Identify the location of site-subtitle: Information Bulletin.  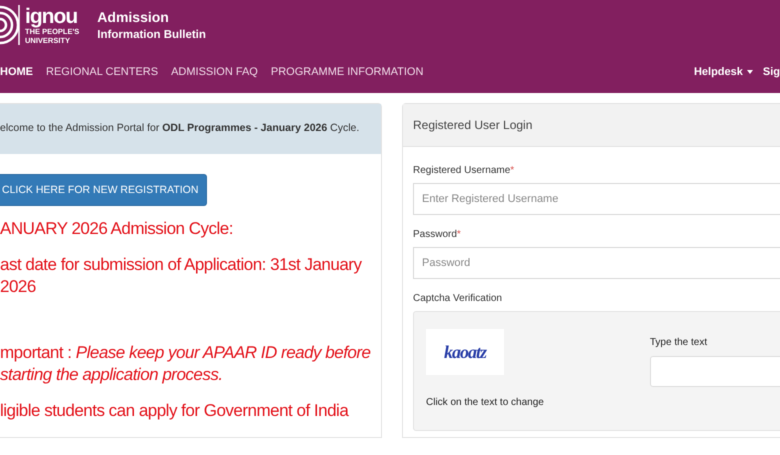
(151, 35).